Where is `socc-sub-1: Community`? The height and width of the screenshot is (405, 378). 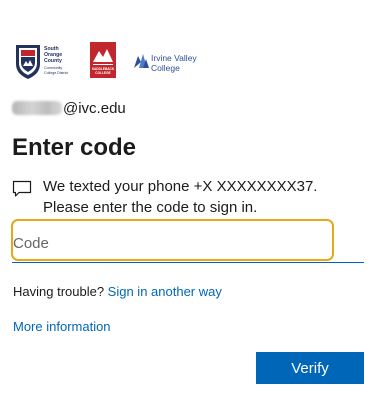
socc-sub-1: Community is located at coordinates (53, 68).